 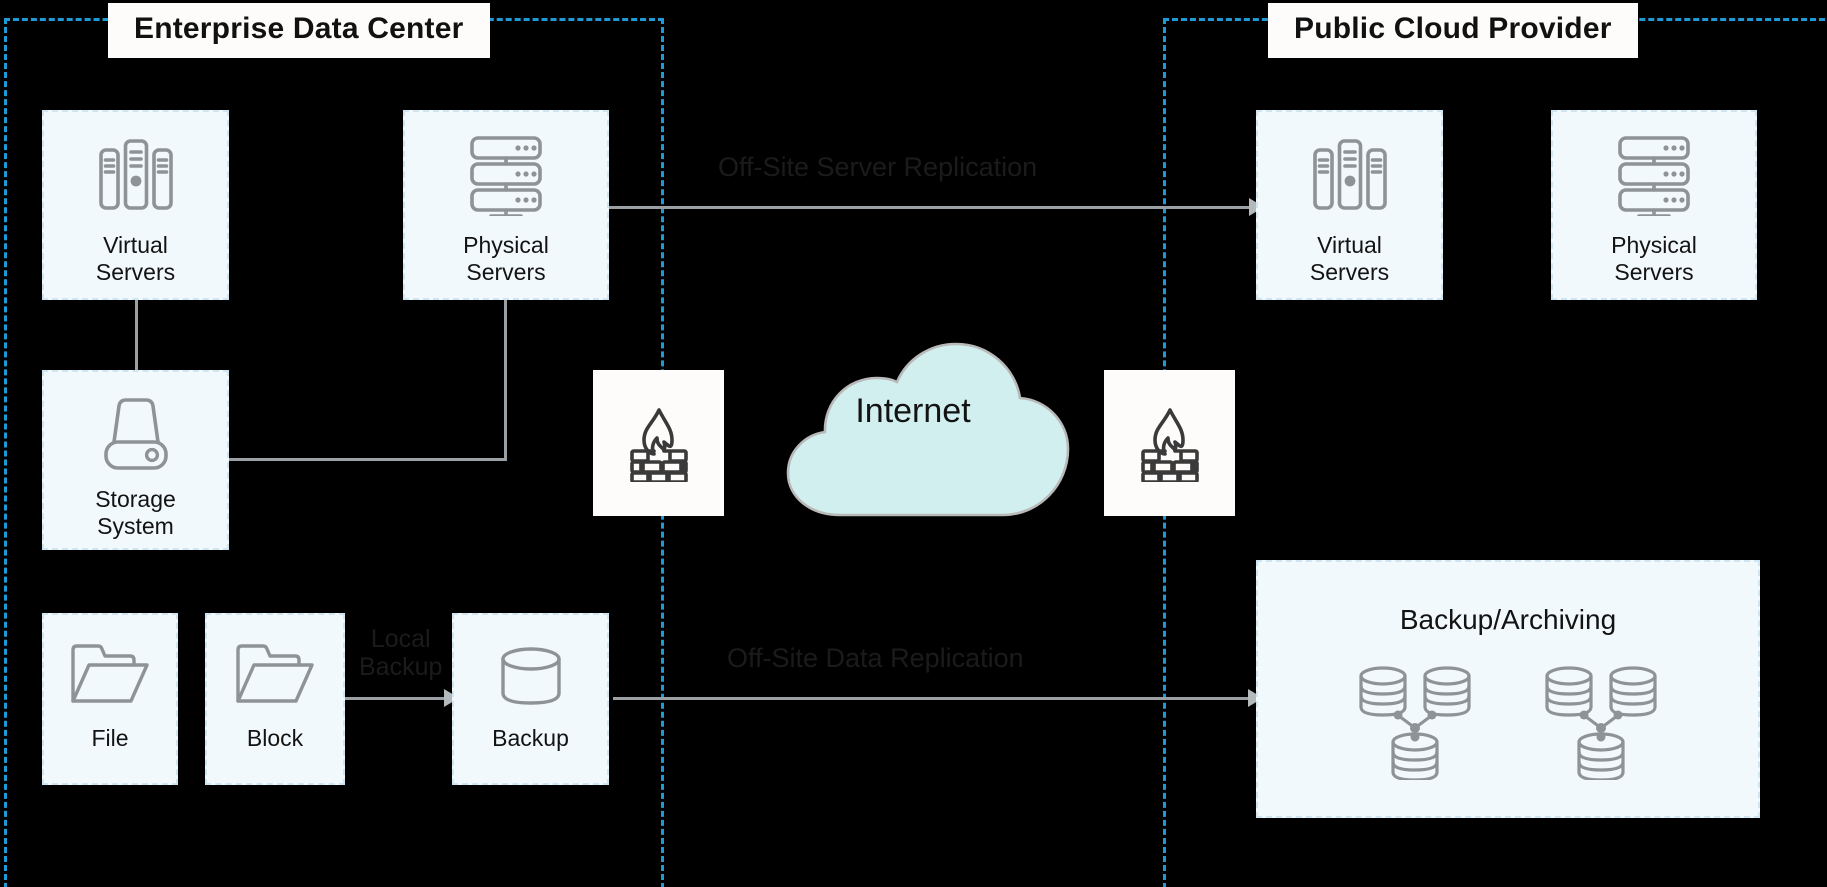 I want to click on internet-cloud: Internet, so click(x=913, y=430).